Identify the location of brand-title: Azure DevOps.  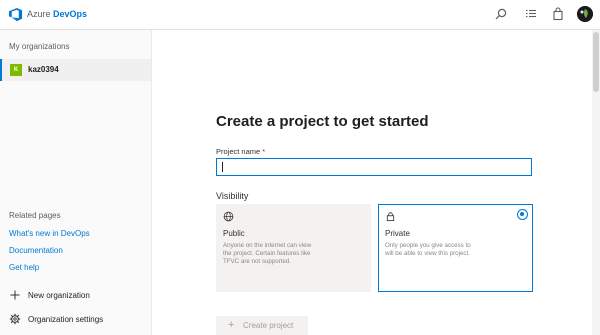
(57, 14).